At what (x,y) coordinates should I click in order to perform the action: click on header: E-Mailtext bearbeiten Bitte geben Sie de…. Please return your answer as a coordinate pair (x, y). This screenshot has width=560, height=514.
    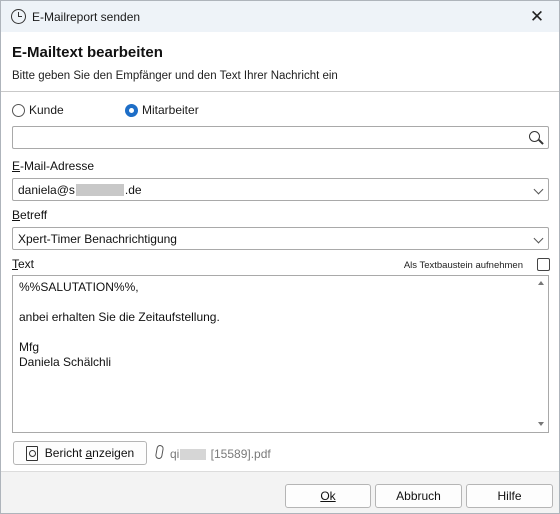
    Looking at the image, I should click on (280, 62).